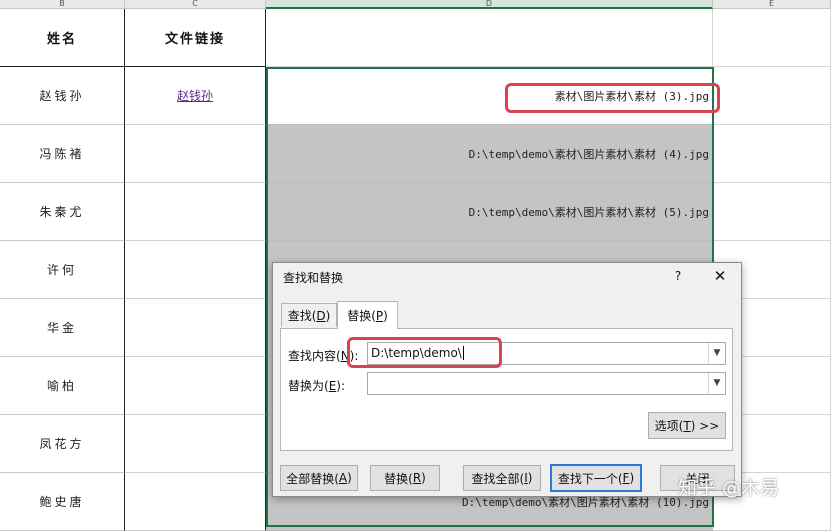  What do you see at coordinates (417, 478) in the screenshot?
I see `replace-key: R` at bounding box center [417, 478].